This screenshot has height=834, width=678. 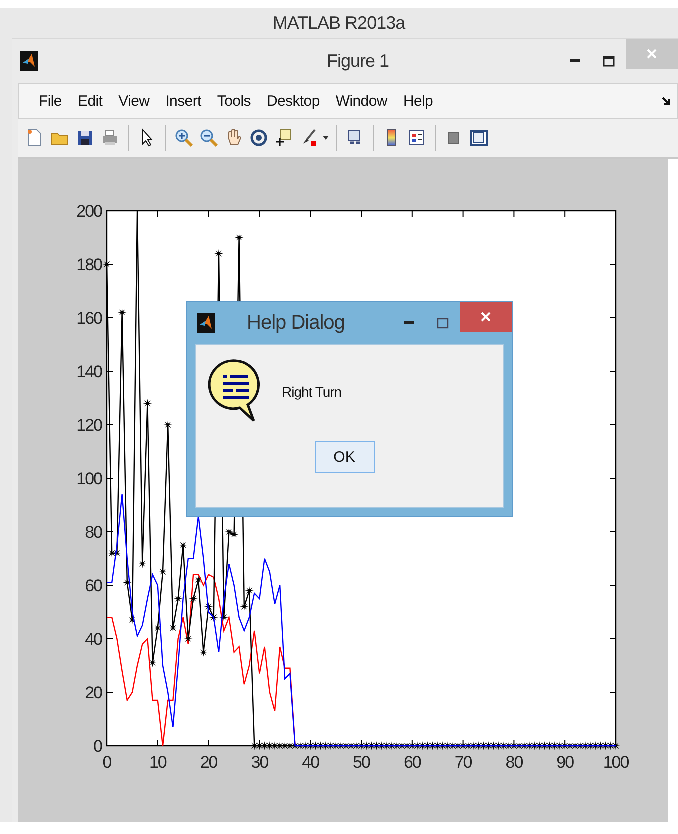 I want to click on tick-label: 160, so click(x=89, y=318).